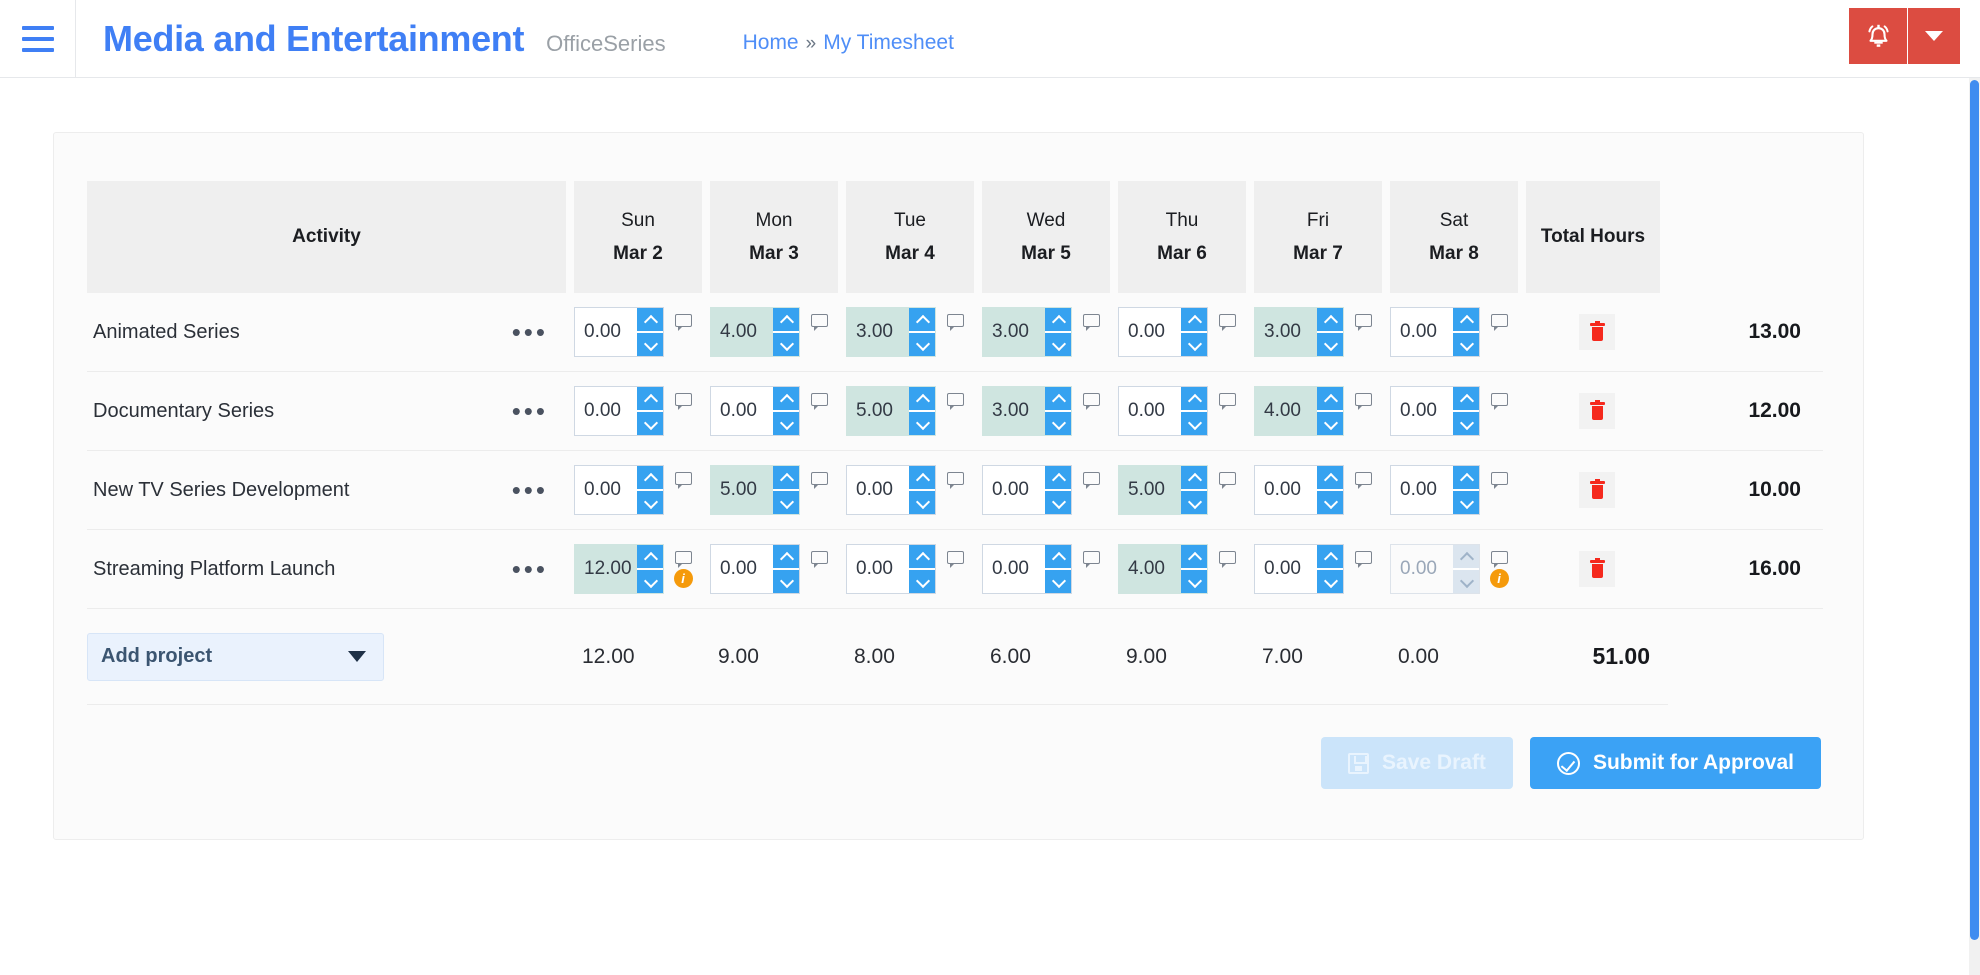 The height and width of the screenshot is (975, 1980). I want to click on alerts-chevron-down-icon, so click(1934, 36).